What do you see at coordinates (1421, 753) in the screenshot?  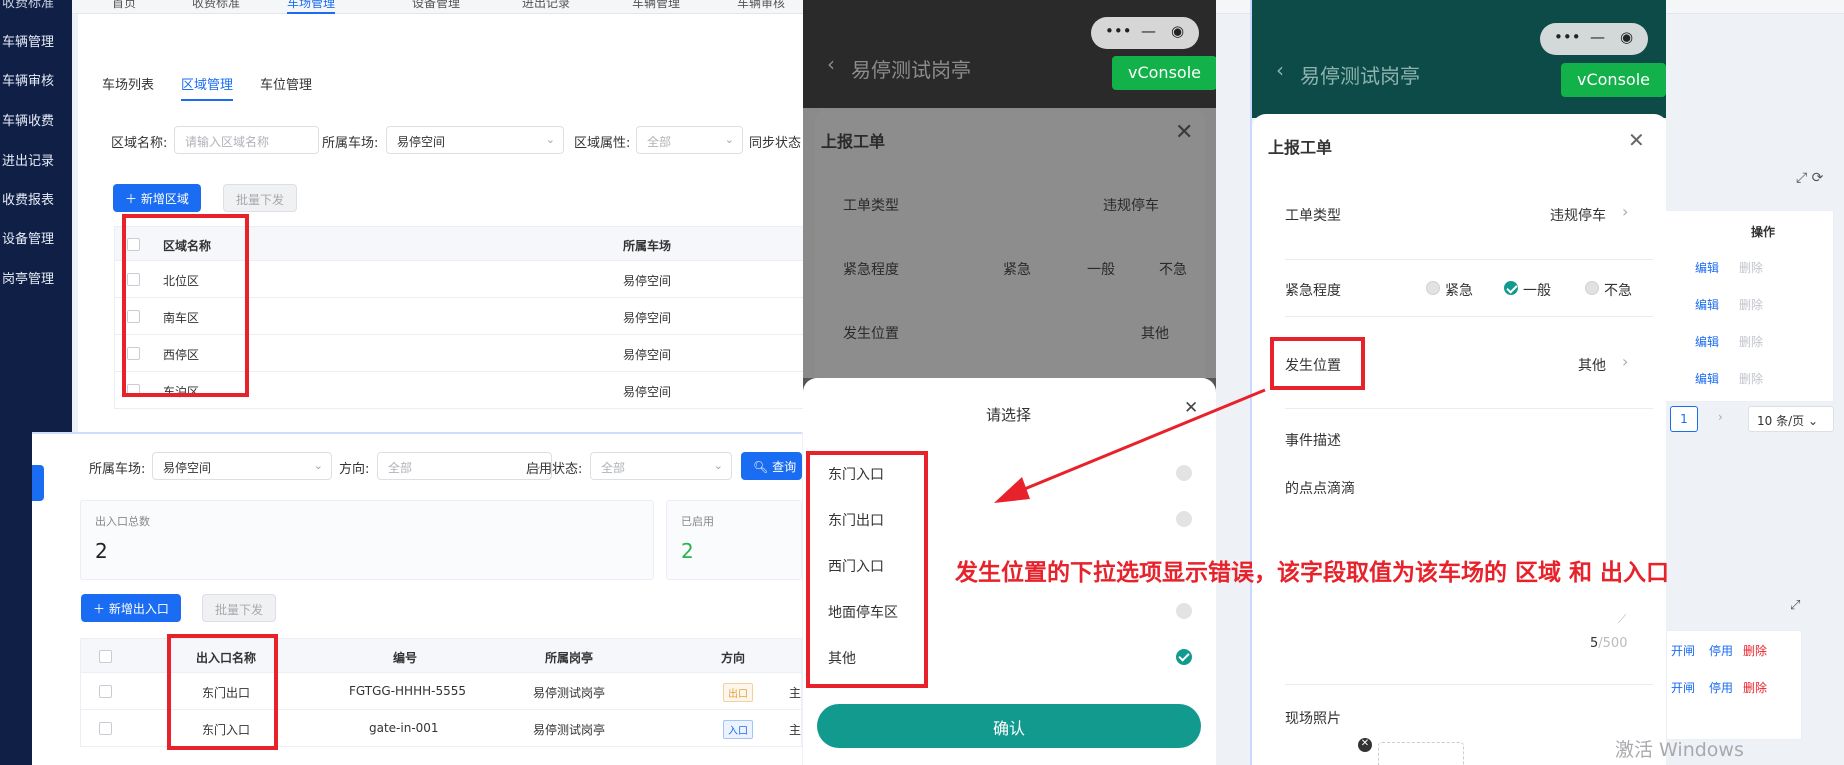 I see `photo-upload-box` at bounding box center [1421, 753].